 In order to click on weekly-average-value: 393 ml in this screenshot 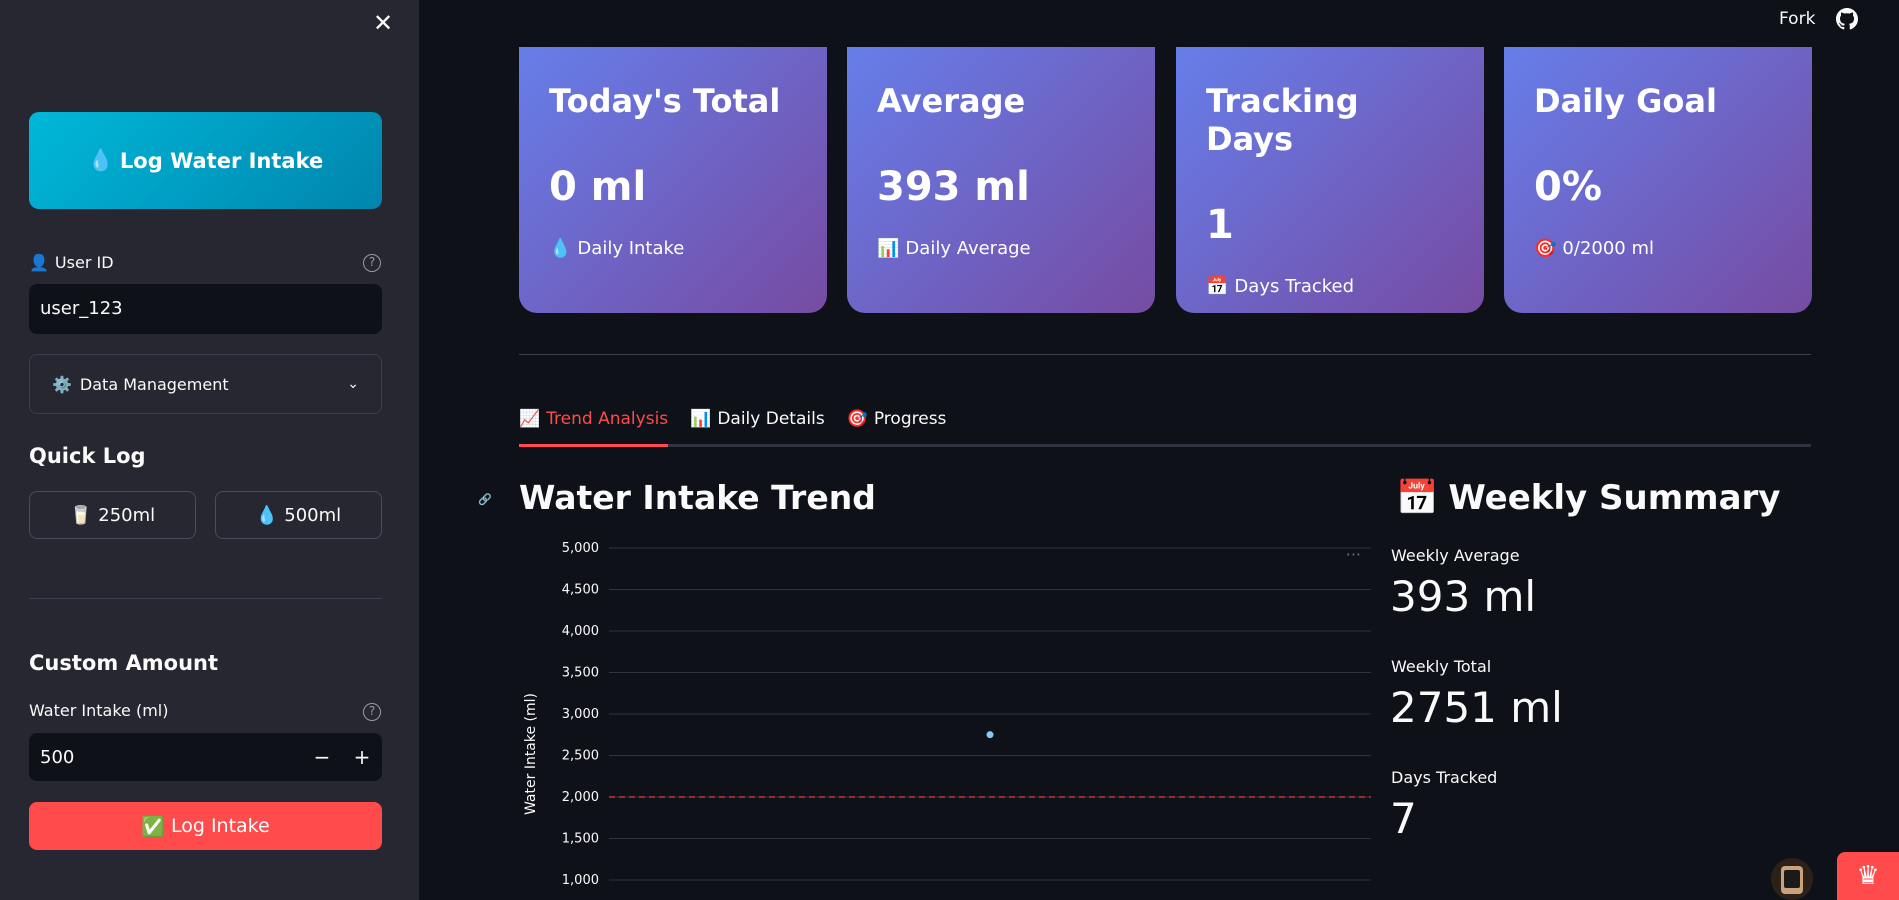, I will do `click(1463, 596)`.